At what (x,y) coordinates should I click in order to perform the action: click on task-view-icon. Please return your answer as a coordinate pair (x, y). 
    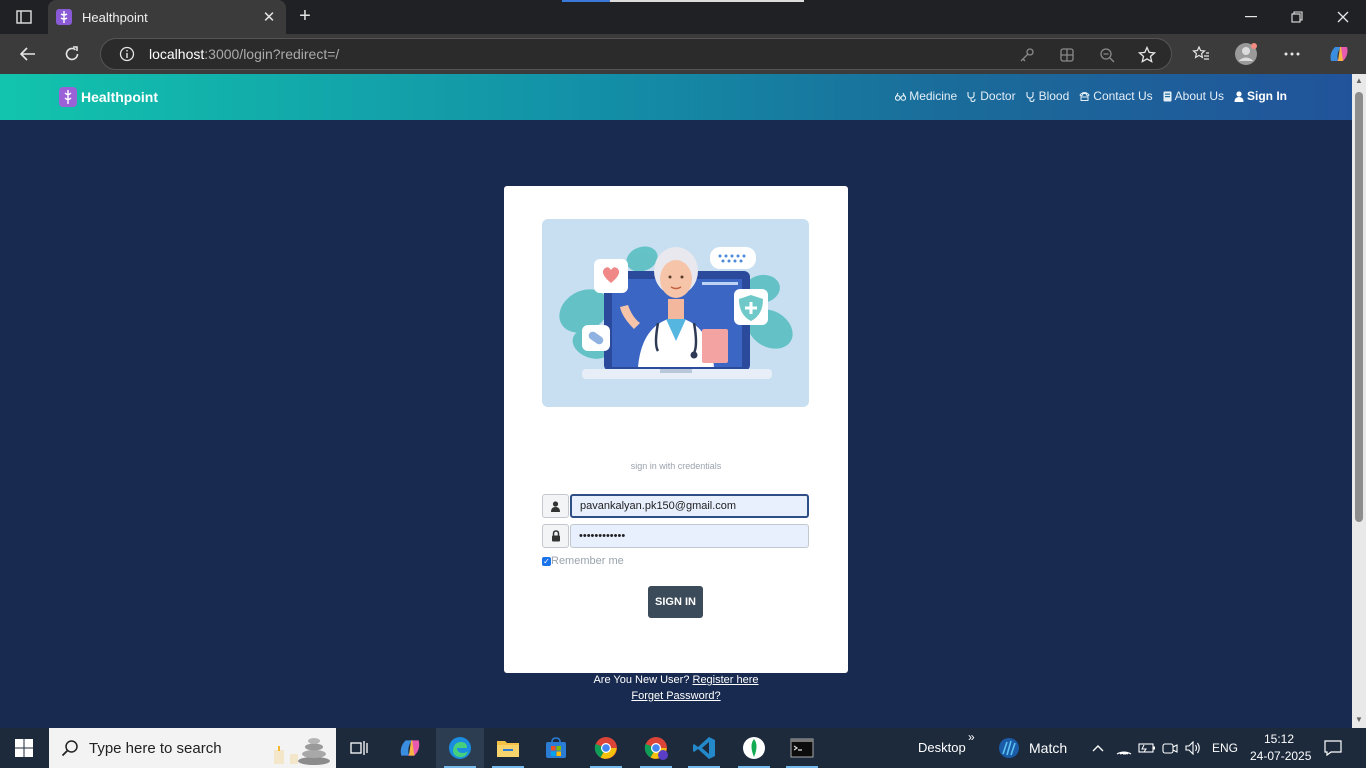
    Looking at the image, I should click on (360, 748).